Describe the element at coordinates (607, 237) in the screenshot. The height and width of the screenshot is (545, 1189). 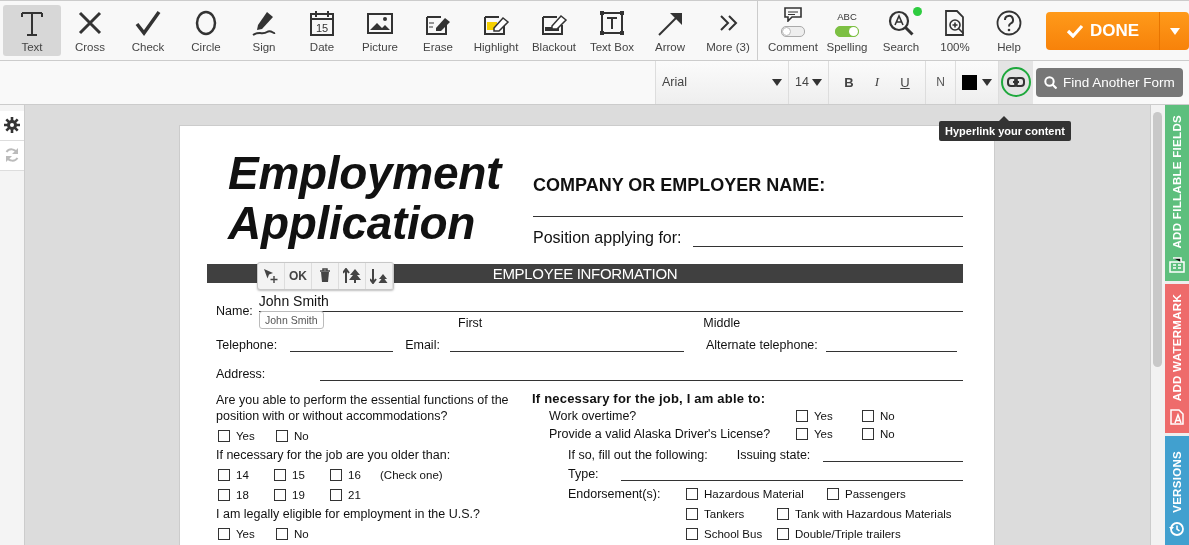
I see `field-label: Position applying for:` at that location.